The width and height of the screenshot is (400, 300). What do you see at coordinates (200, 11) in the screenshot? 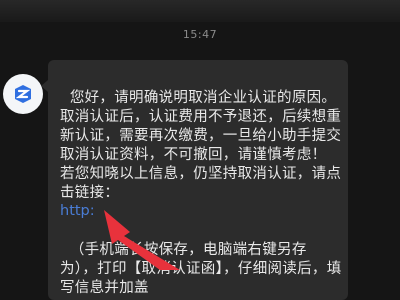
I see `top-status-band` at bounding box center [200, 11].